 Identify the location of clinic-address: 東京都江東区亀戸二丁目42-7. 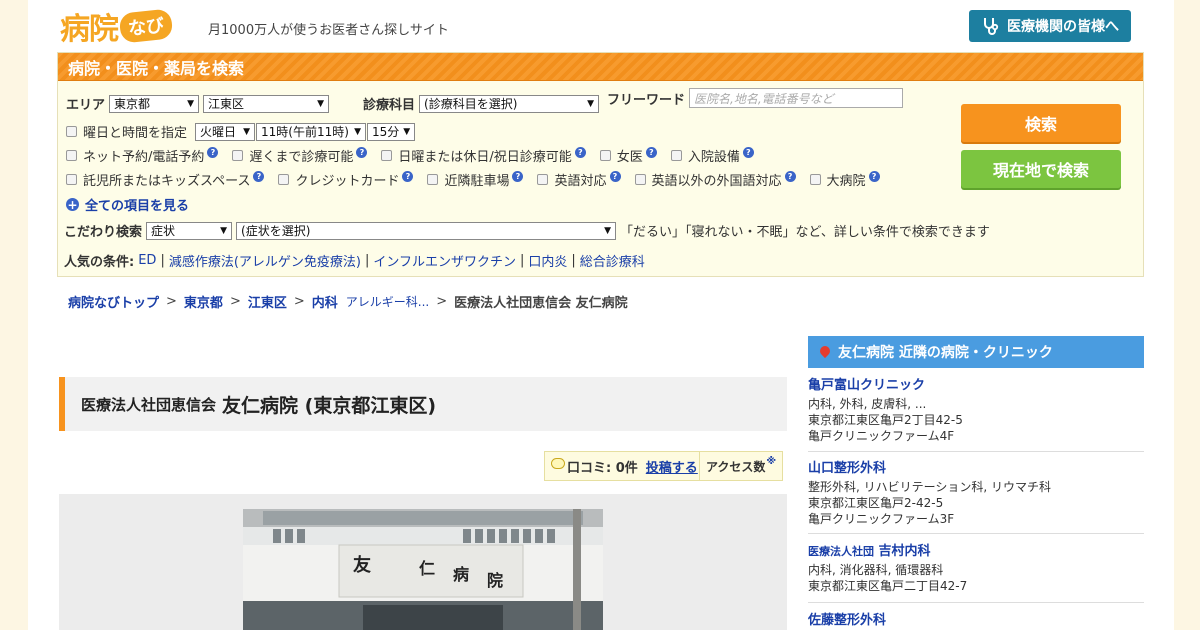
(888, 586).